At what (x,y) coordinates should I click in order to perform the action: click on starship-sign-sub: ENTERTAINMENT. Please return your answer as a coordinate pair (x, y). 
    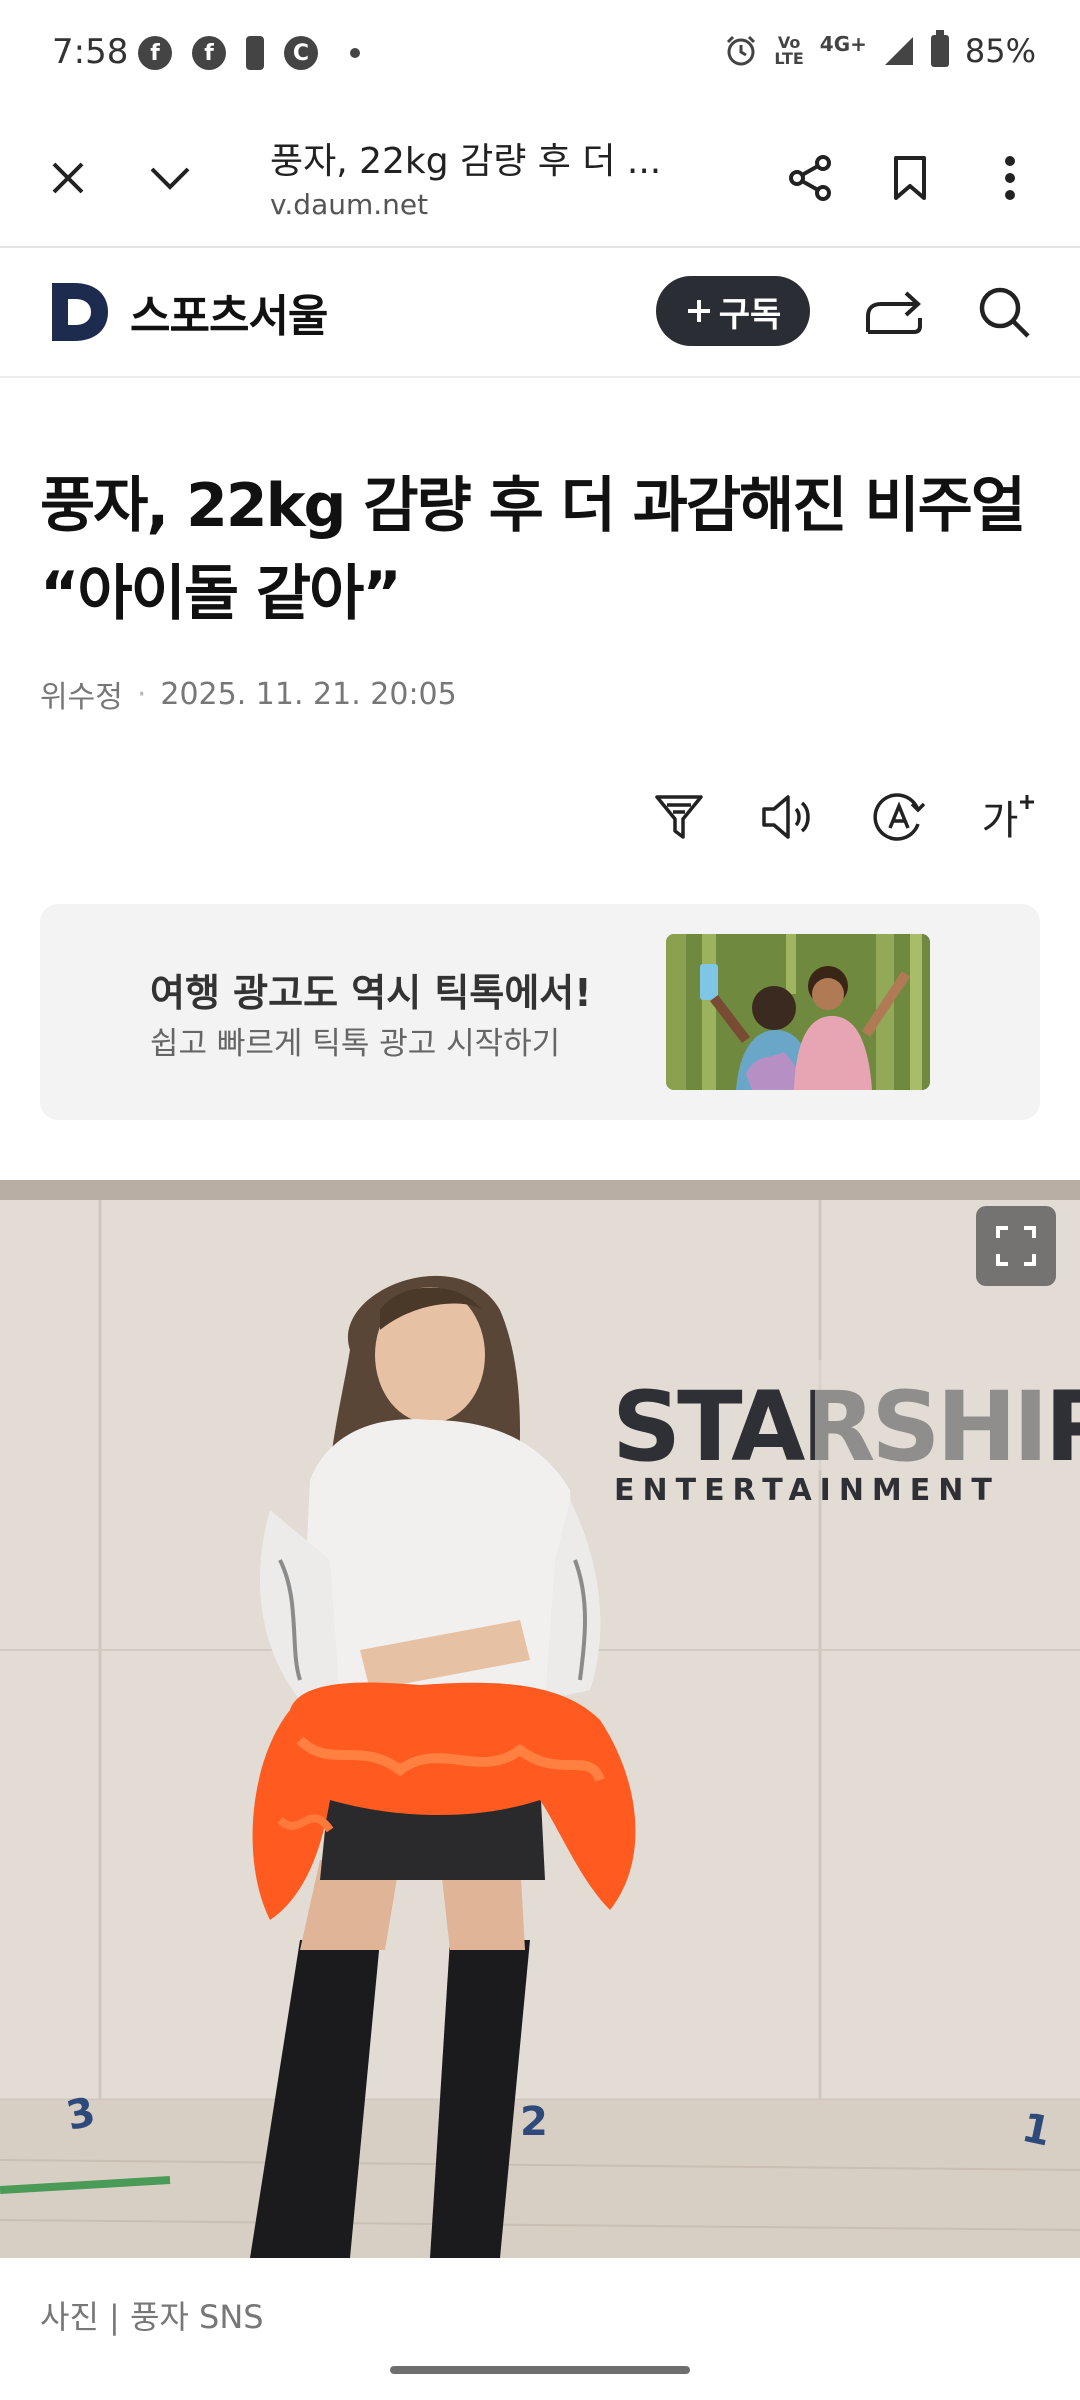
    Looking at the image, I should click on (807, 1490).